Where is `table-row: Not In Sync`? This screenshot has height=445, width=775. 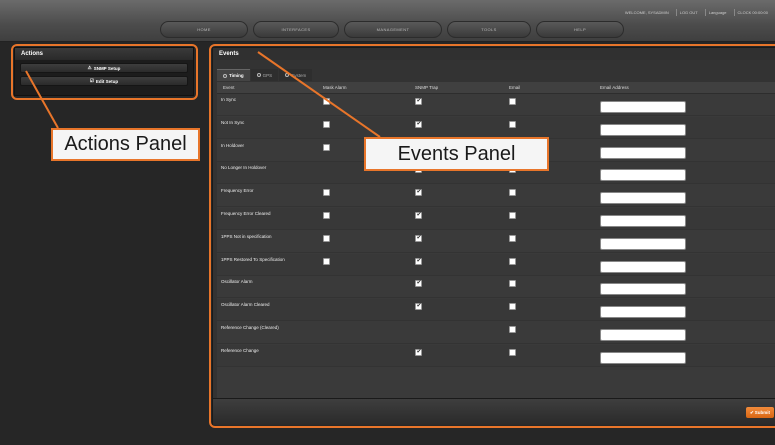
table-row: Not In Sync is located at coordinates (496, 127).